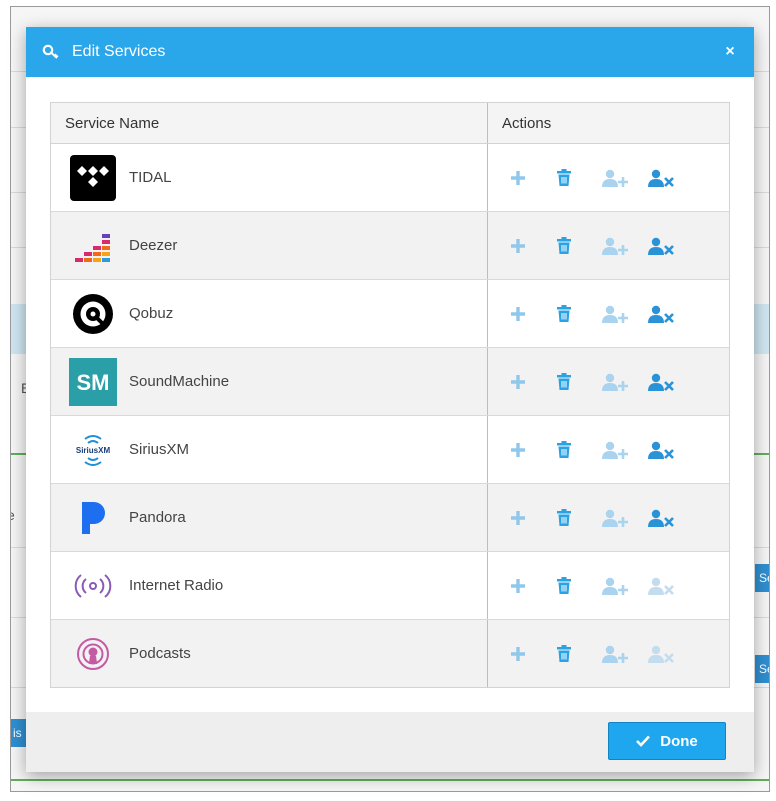  What do you see at coordinates (269, 381) in the screenshot?
I see `service-name-cell: SM SoundMachine` at bounding box center [269, 381].